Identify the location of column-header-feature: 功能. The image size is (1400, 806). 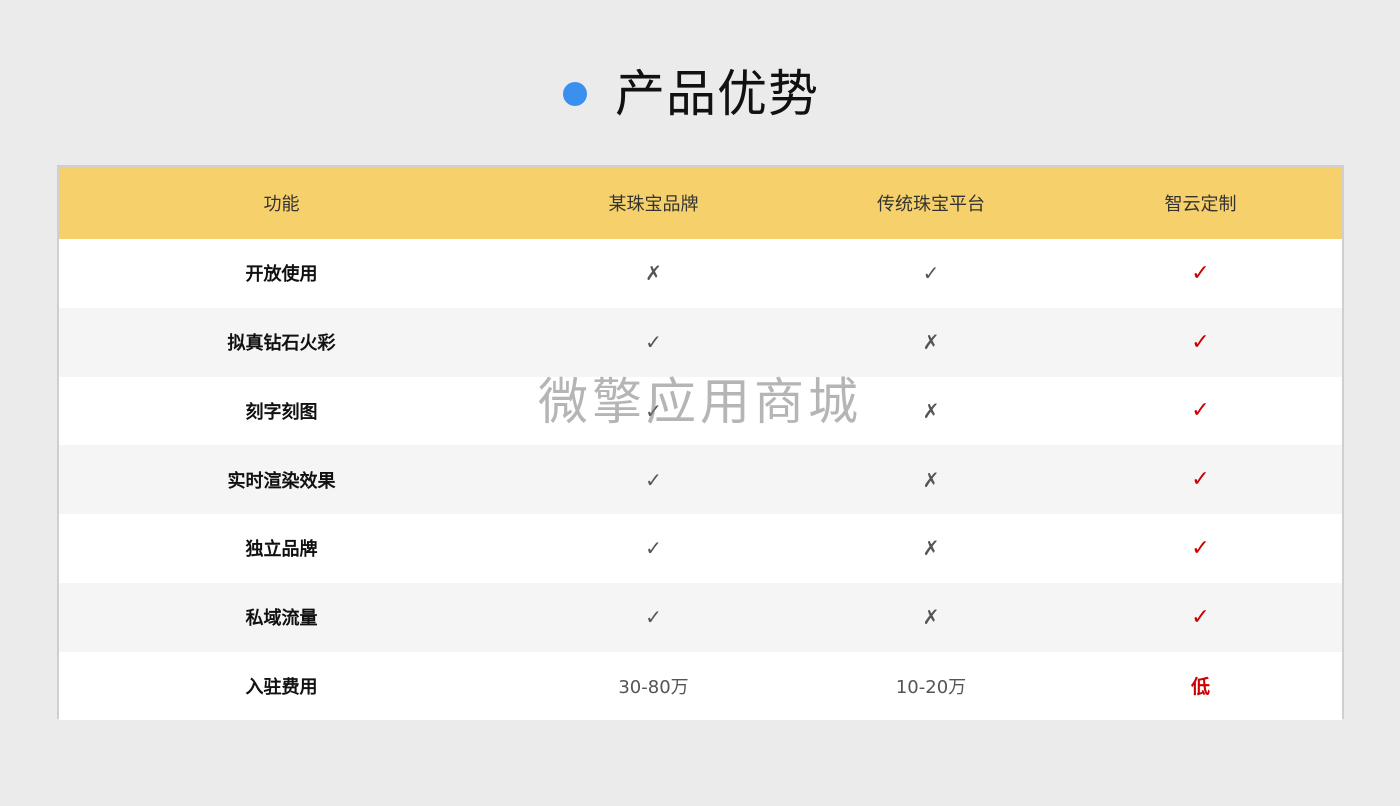
(281, 204).